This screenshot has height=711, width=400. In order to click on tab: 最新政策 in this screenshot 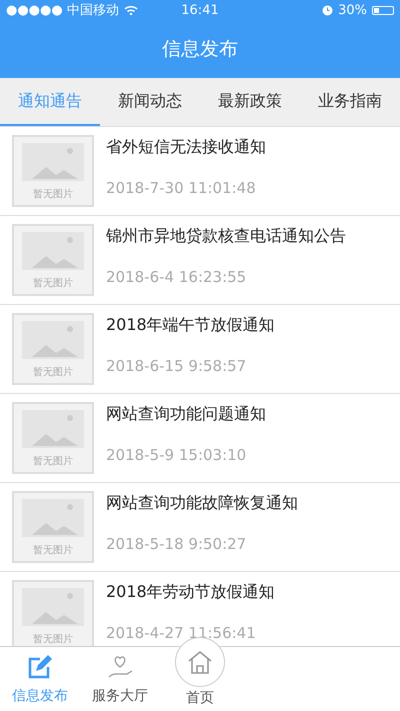, I will do `click(250, 102)`.